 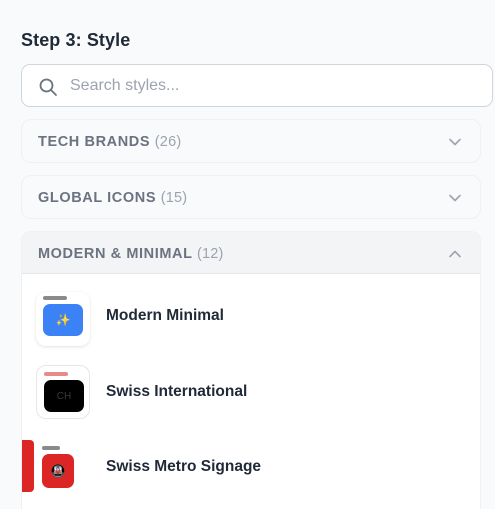 What do you see at coordinates (251, 141) in the screenshot?
I see `section-tech-brands: TECH BRANDS (26)` at bounding box center [251, 141].